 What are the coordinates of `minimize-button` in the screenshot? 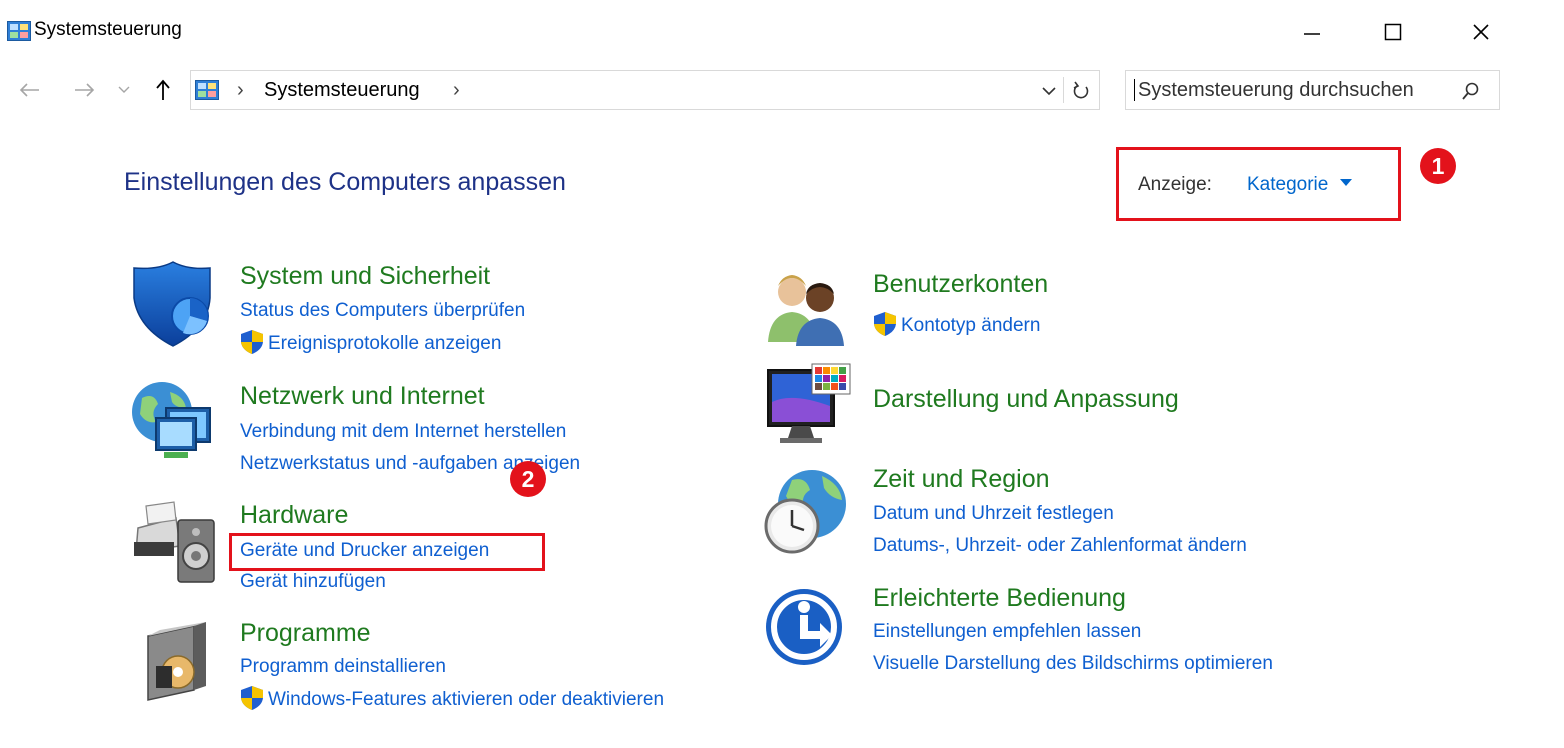 It's located at (1312, 32).